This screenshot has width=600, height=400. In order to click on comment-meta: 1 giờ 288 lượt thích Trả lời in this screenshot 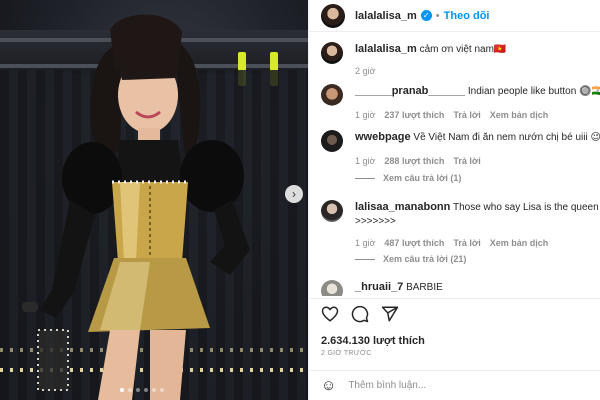, I will do `click(477, 161)`.